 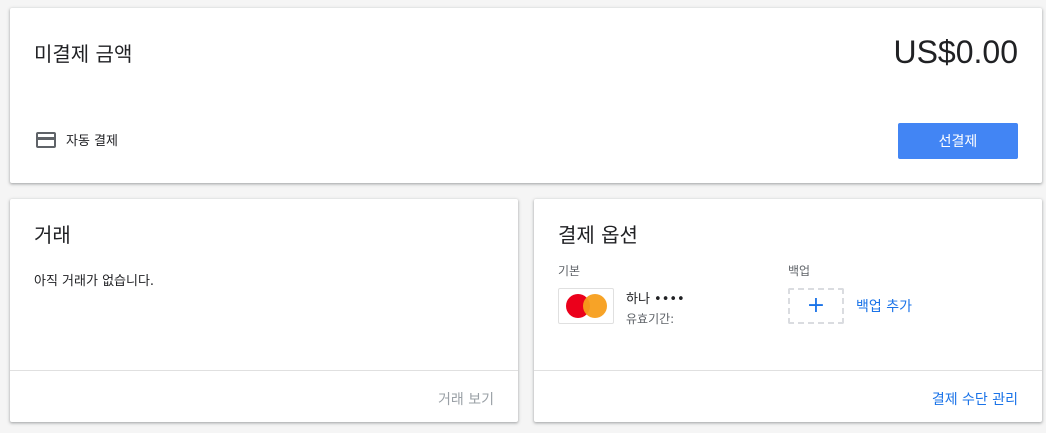 What do you see at coordinates (884, 306) in the screenshot?
I see `add-backup-link: 백업 추가` at bounding box center [884, 306].